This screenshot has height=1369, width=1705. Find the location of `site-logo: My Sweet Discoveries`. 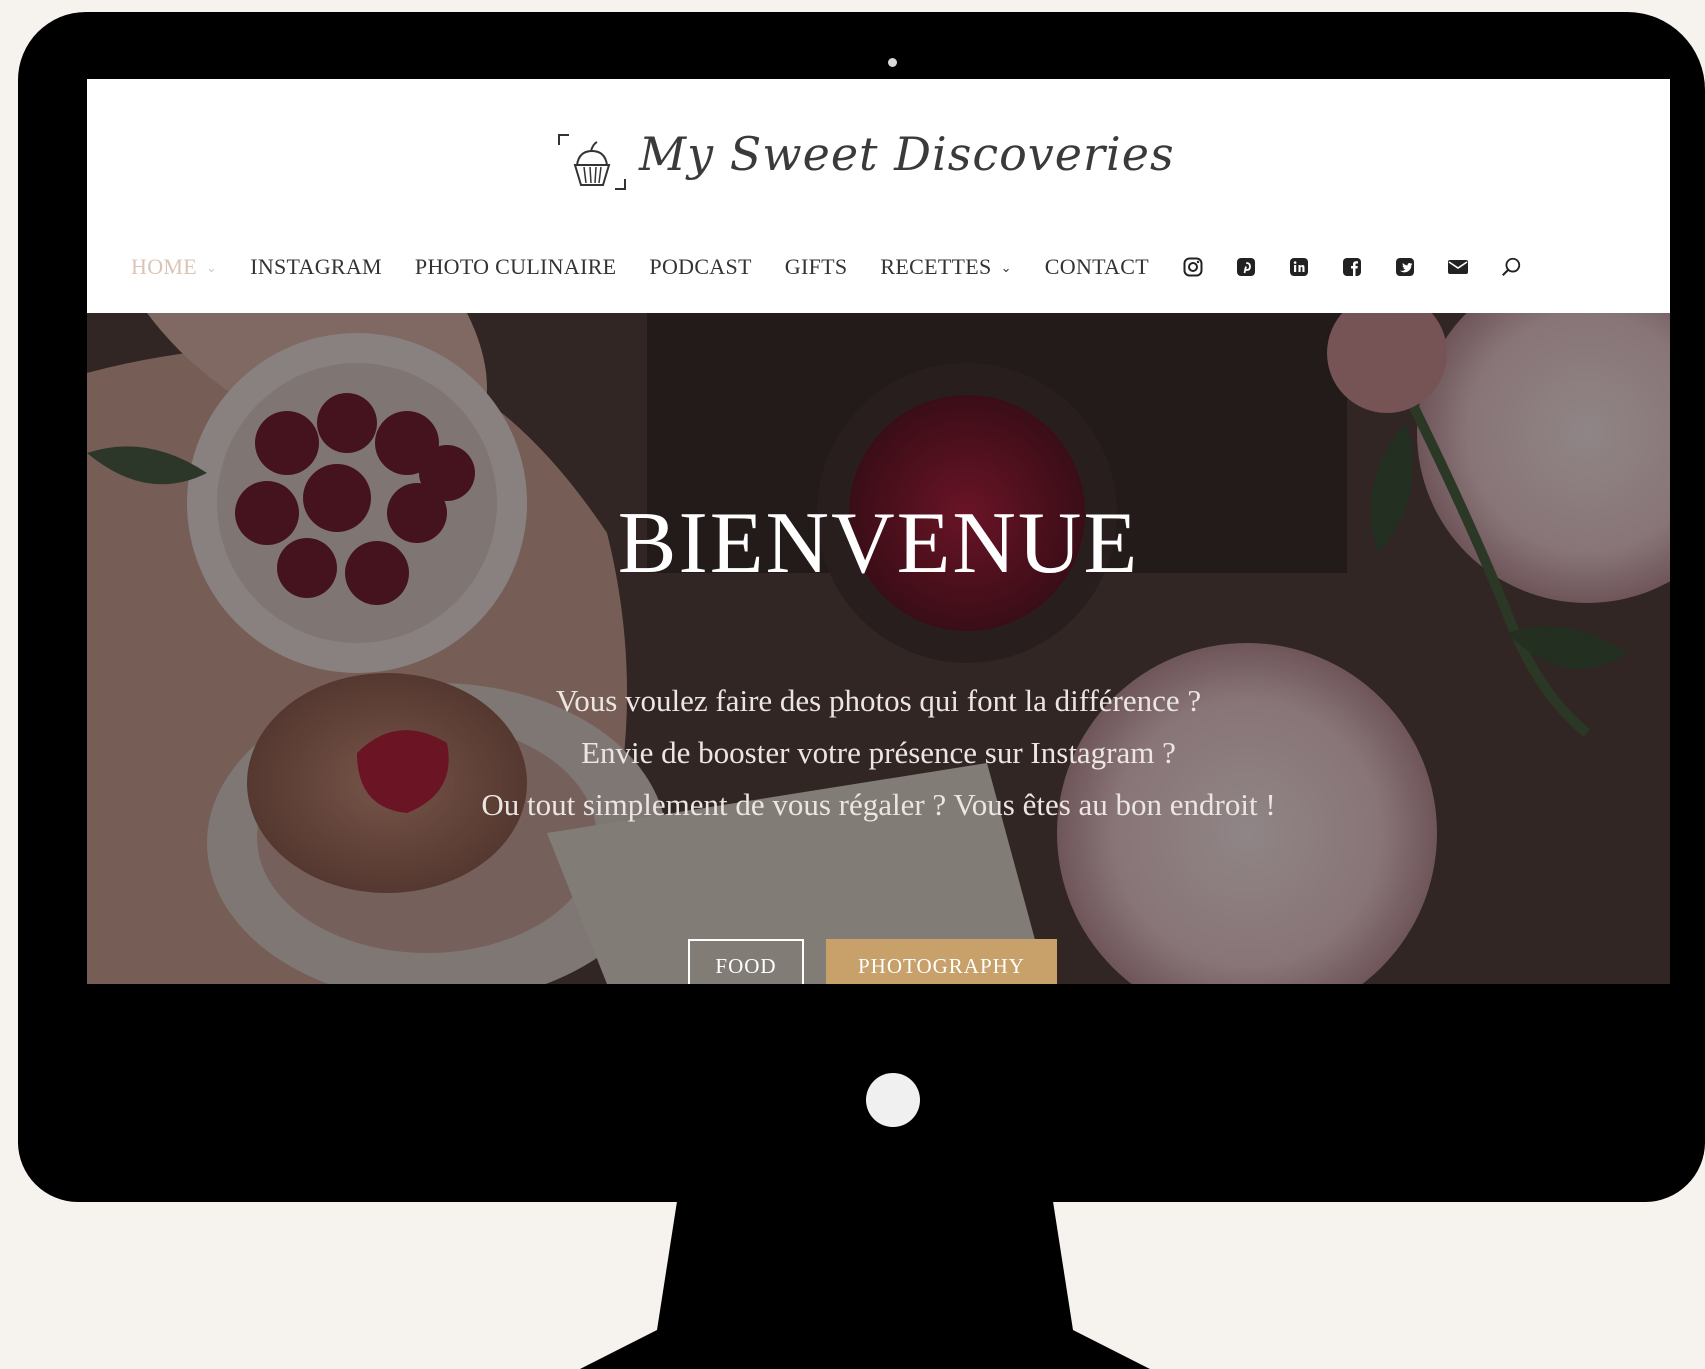

site-logo: My Sweet Discoveries is located at coordinates (897, 162).